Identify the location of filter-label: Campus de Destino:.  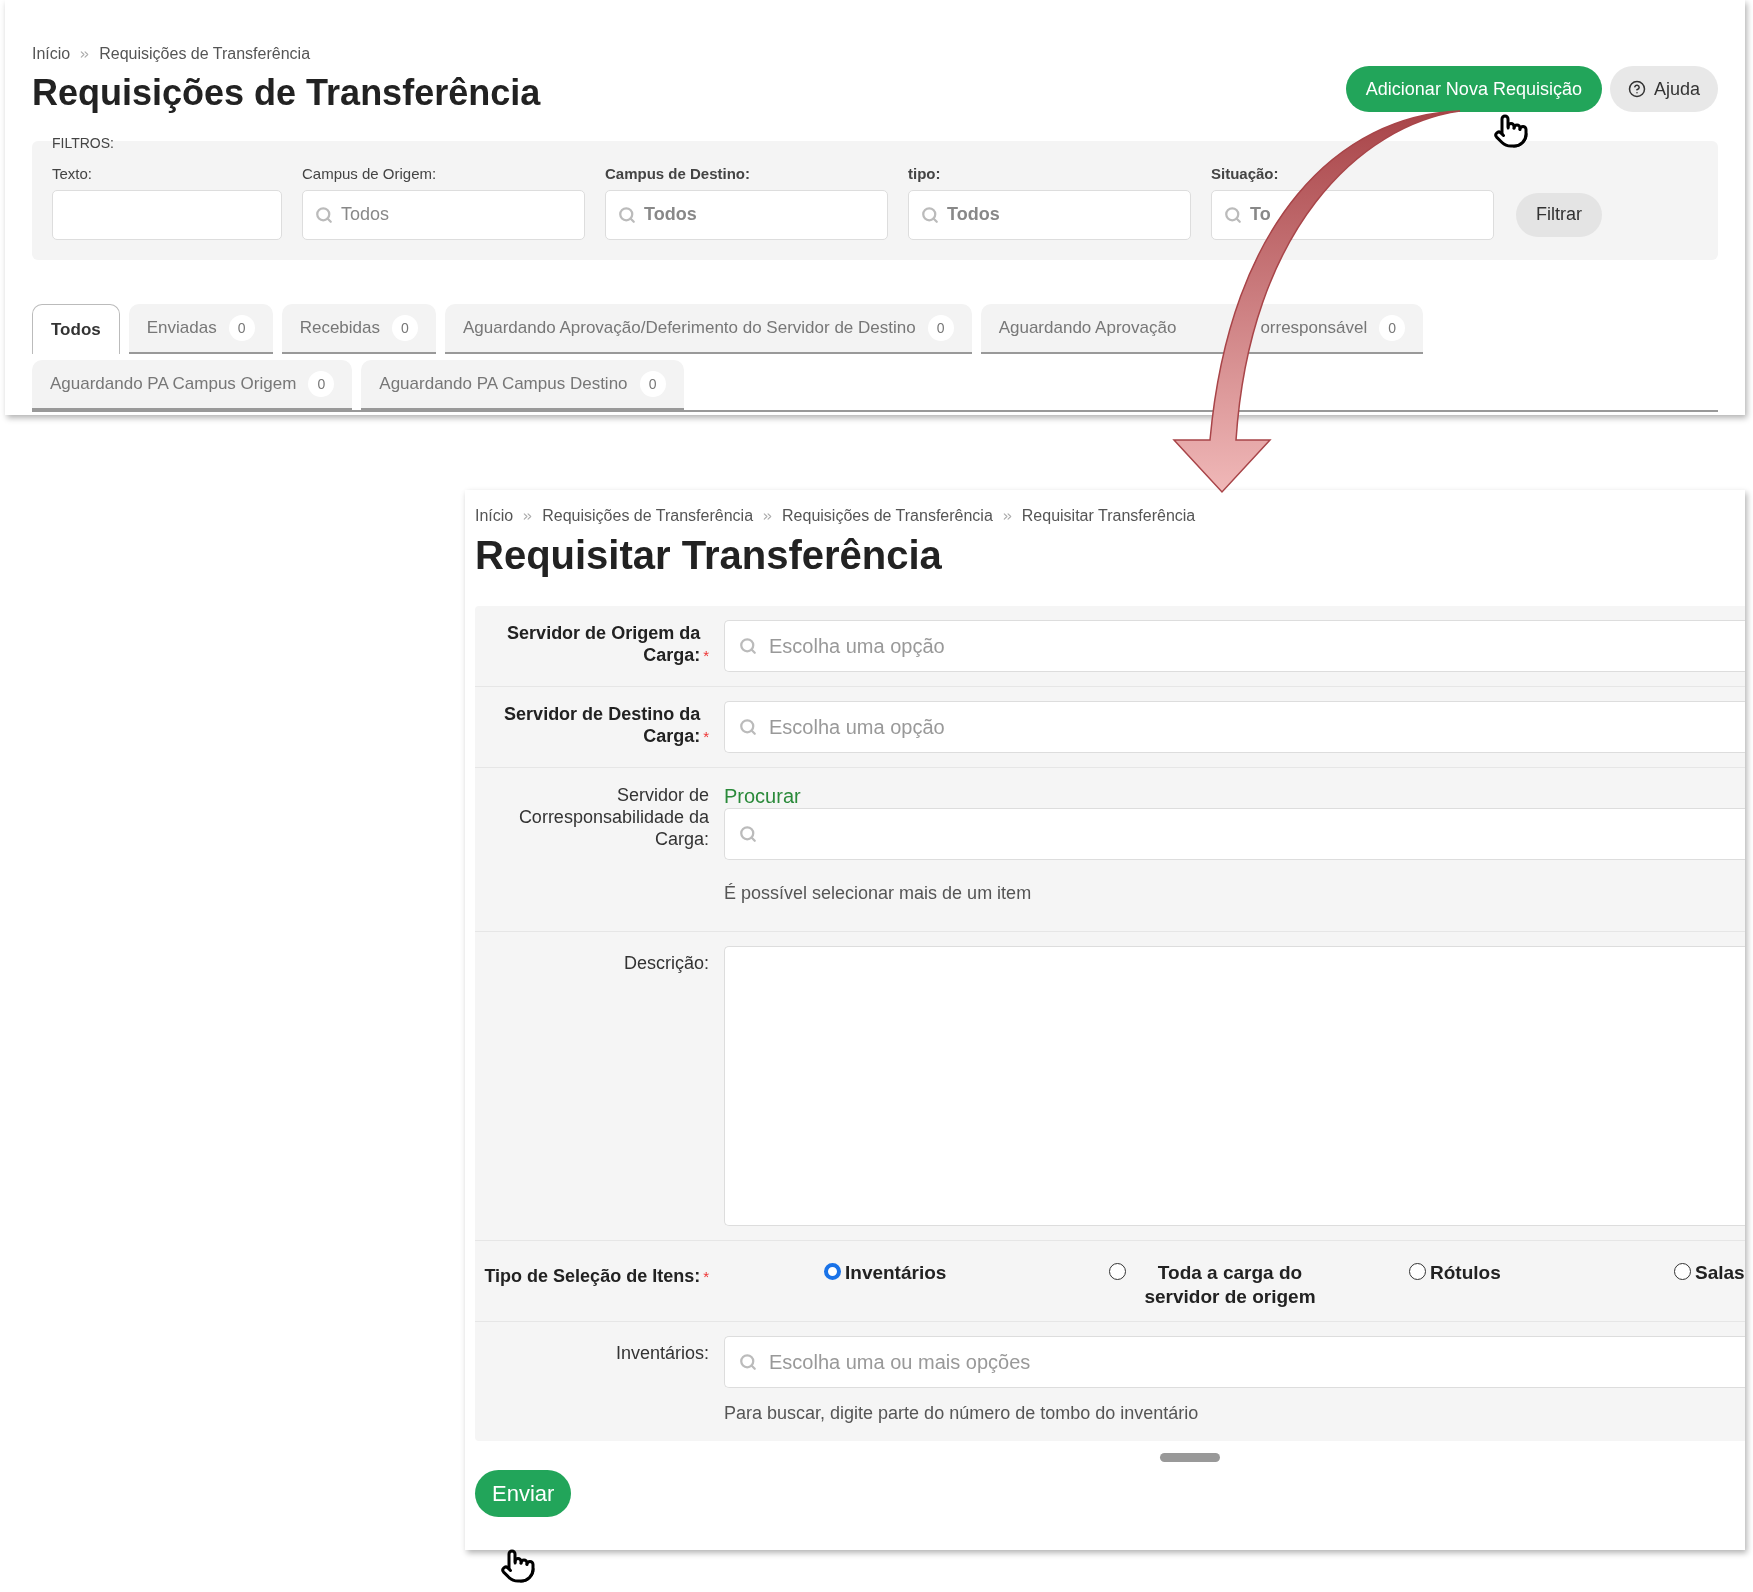
(678, 174).